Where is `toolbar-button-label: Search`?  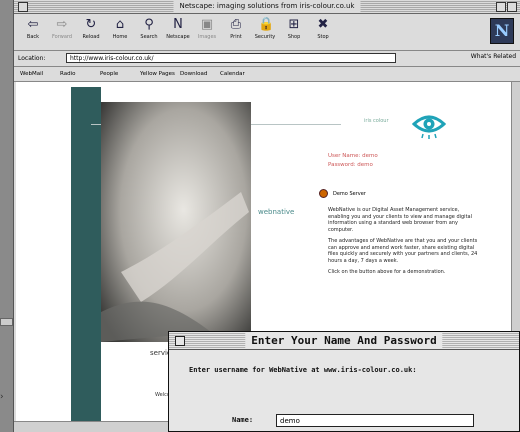
toolbar-button-label: Search is located at coordinates (149, 37).